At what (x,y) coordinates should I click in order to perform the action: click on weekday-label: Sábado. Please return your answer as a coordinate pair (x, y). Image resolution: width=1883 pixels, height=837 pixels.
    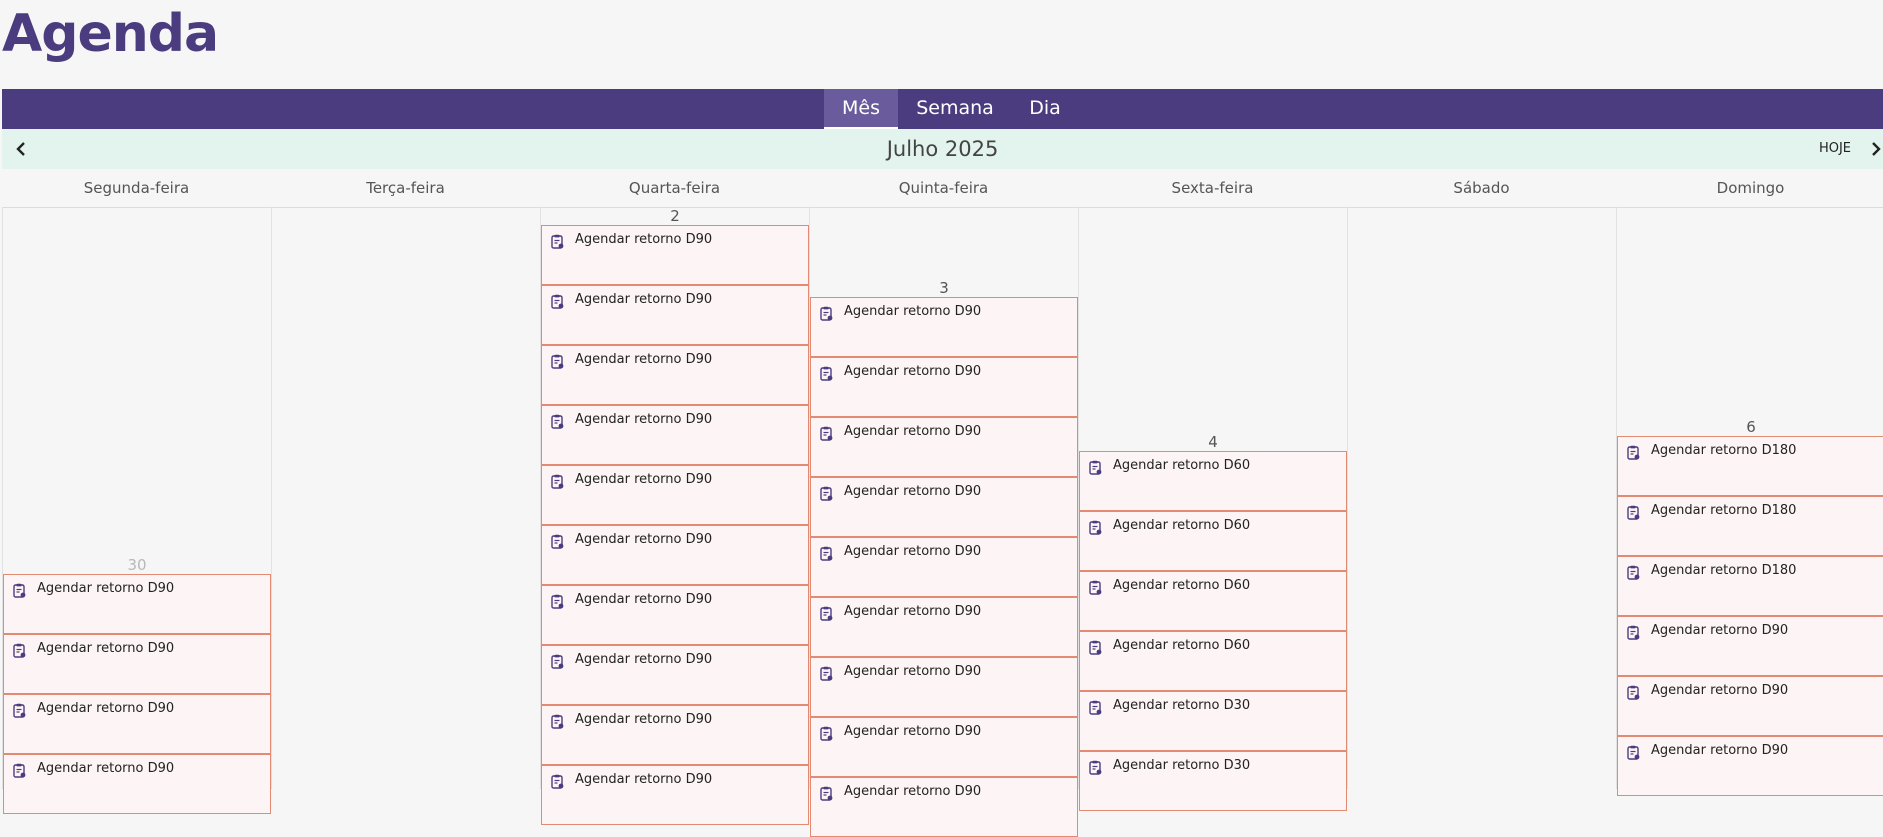
    Looking at the image, I should click on (1481, 188).